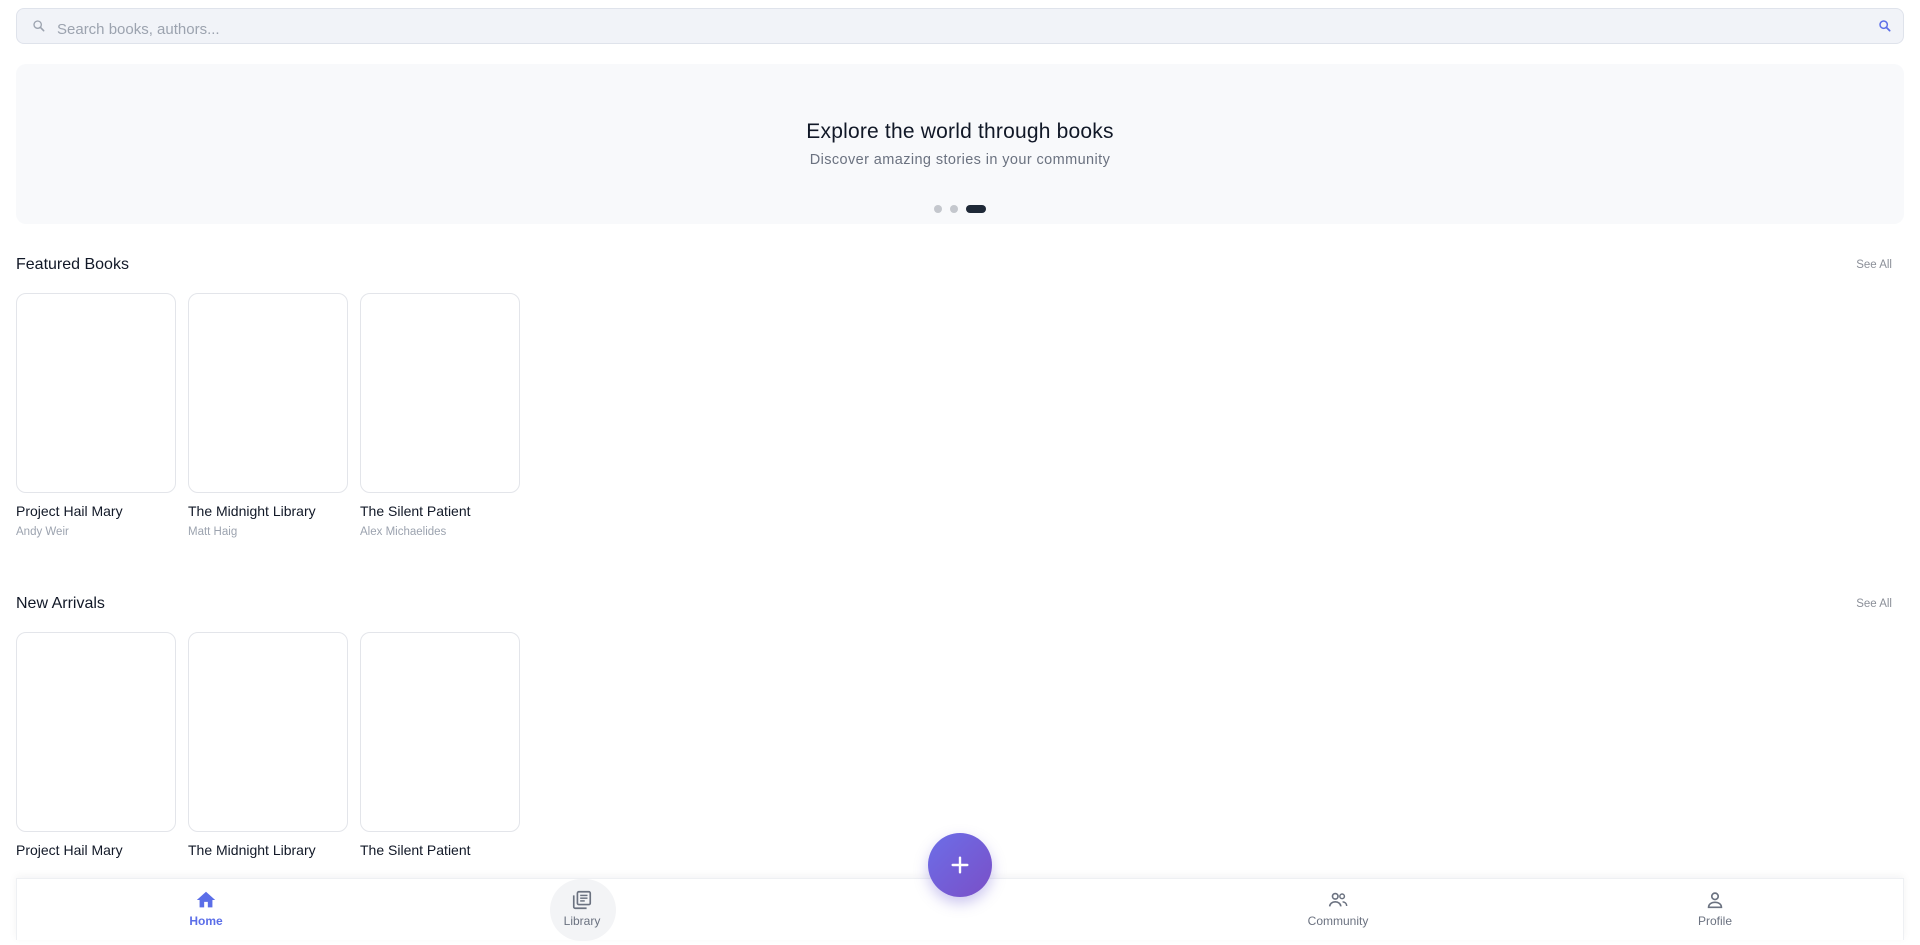 This screenshot has height=945, width=1920. I want to click on book-card: The Midnight Library Matt Haig, so click(268, 415).